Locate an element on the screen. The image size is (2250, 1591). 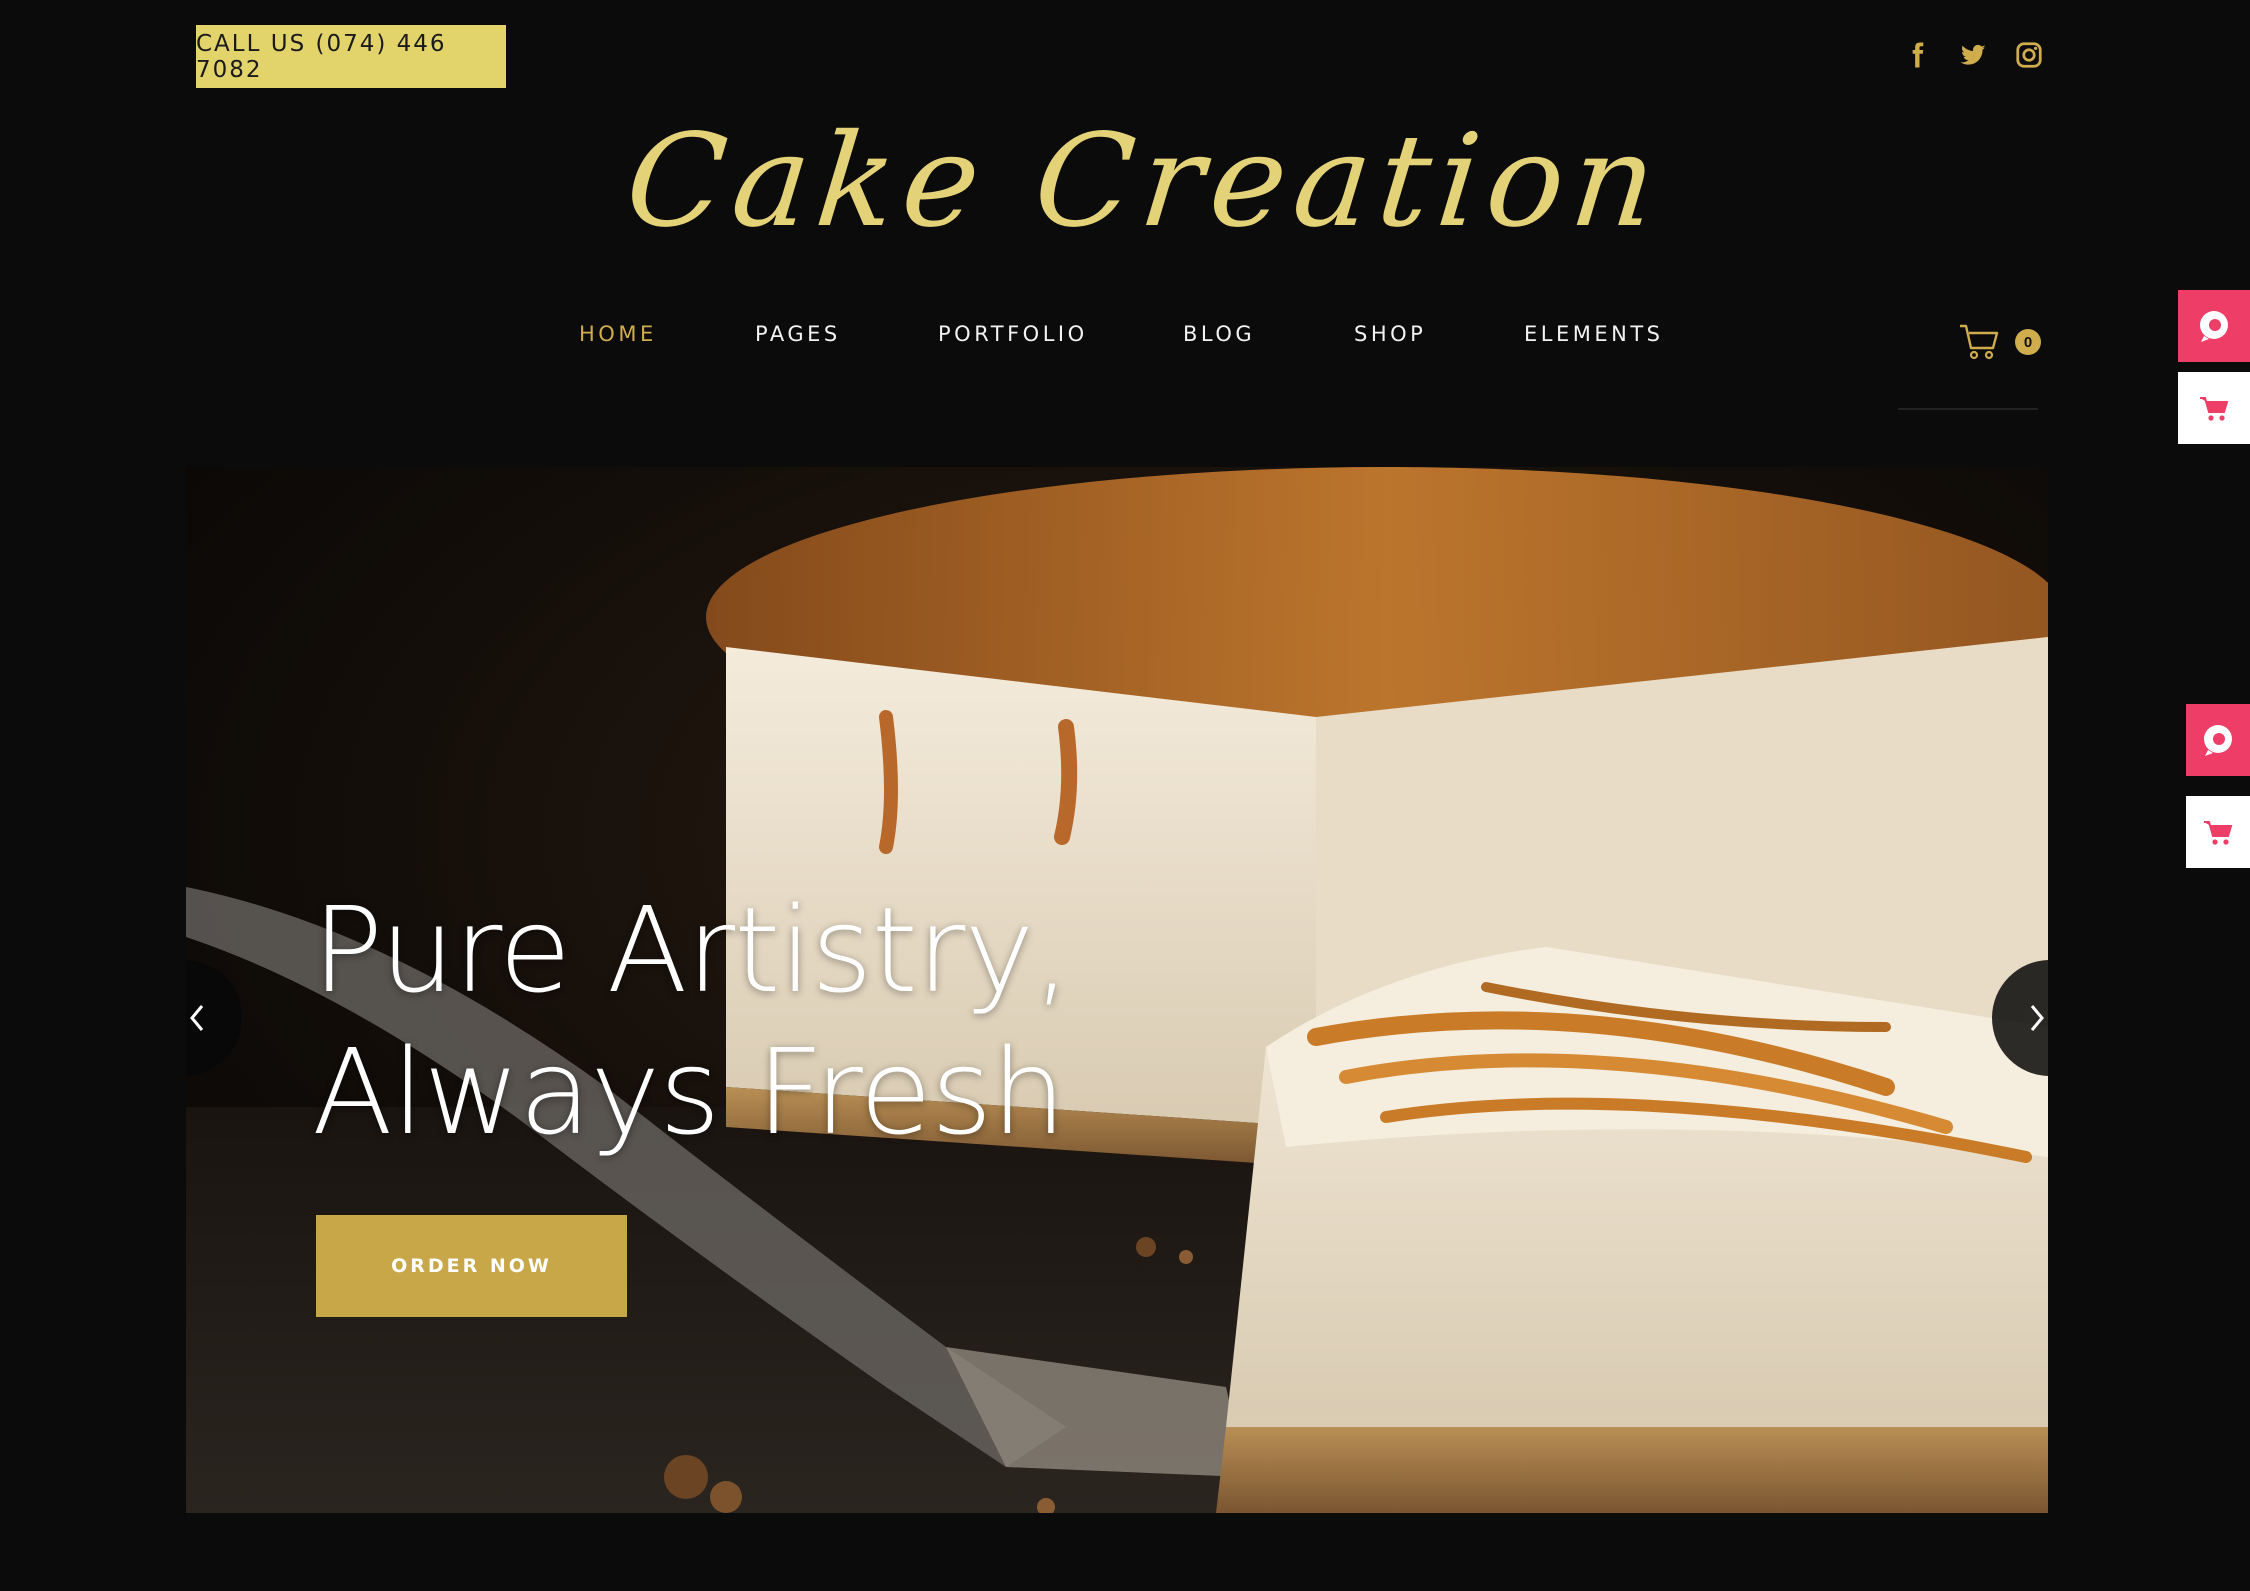
chevron-left-icon is located at coordinates (197, 1018).